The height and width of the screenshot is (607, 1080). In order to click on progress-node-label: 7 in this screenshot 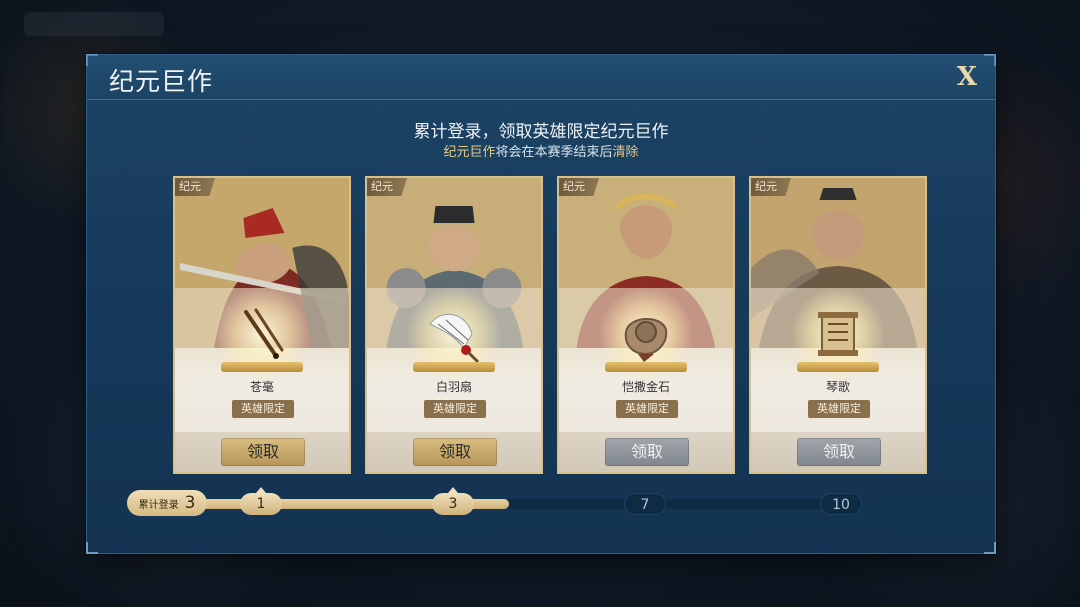, I will do `click(645, 505)`.